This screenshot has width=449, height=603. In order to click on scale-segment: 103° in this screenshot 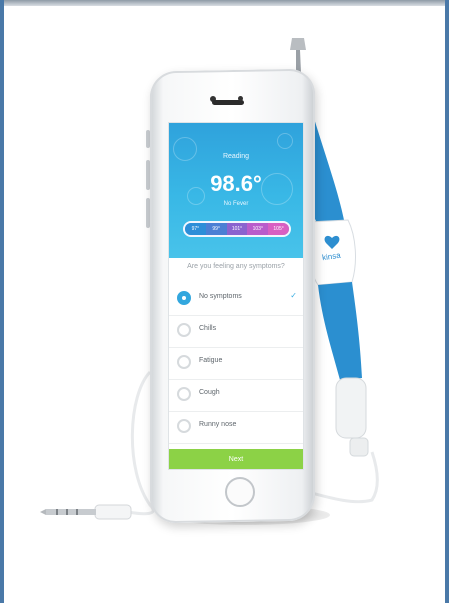, I will do `click(258, 229)`.